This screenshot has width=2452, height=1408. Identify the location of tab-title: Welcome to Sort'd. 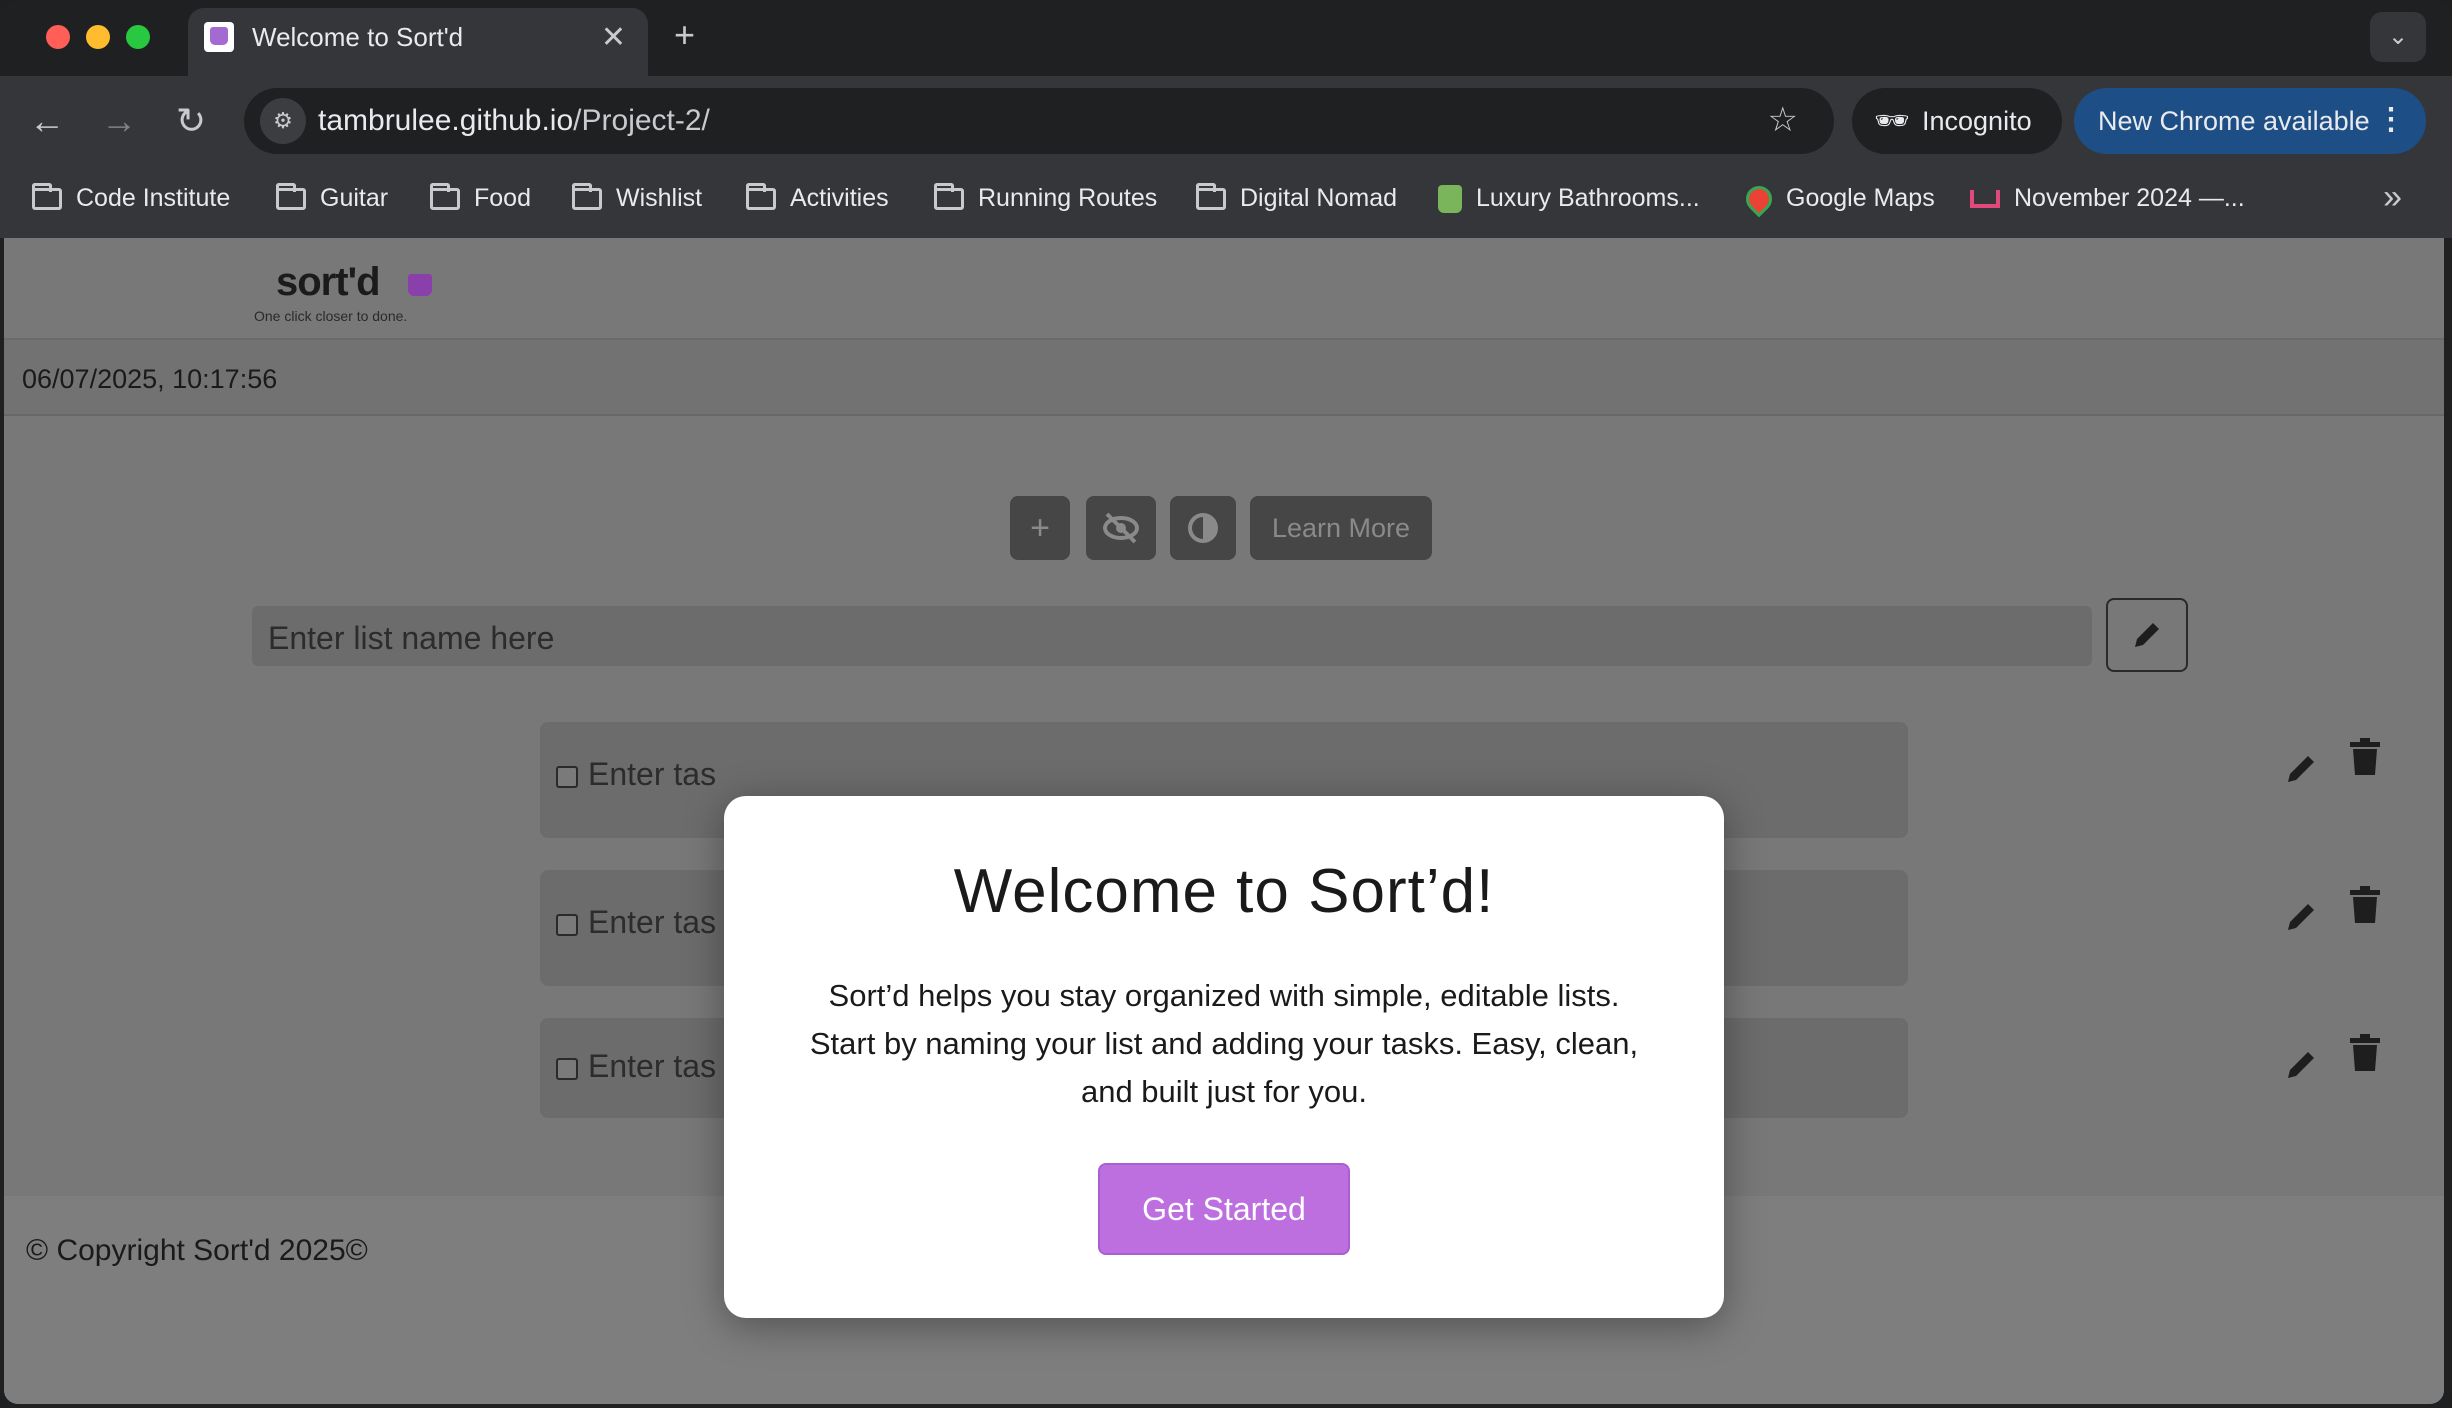
(358, 37).